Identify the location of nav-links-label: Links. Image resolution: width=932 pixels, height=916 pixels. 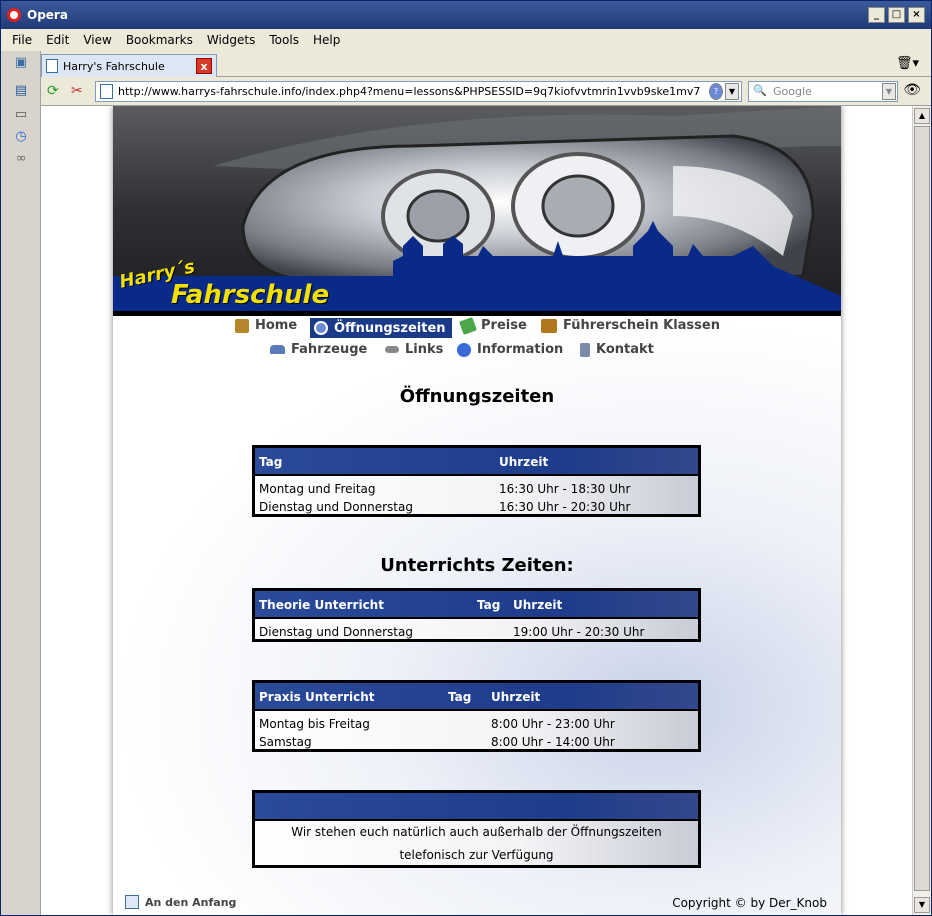
(424, 349).